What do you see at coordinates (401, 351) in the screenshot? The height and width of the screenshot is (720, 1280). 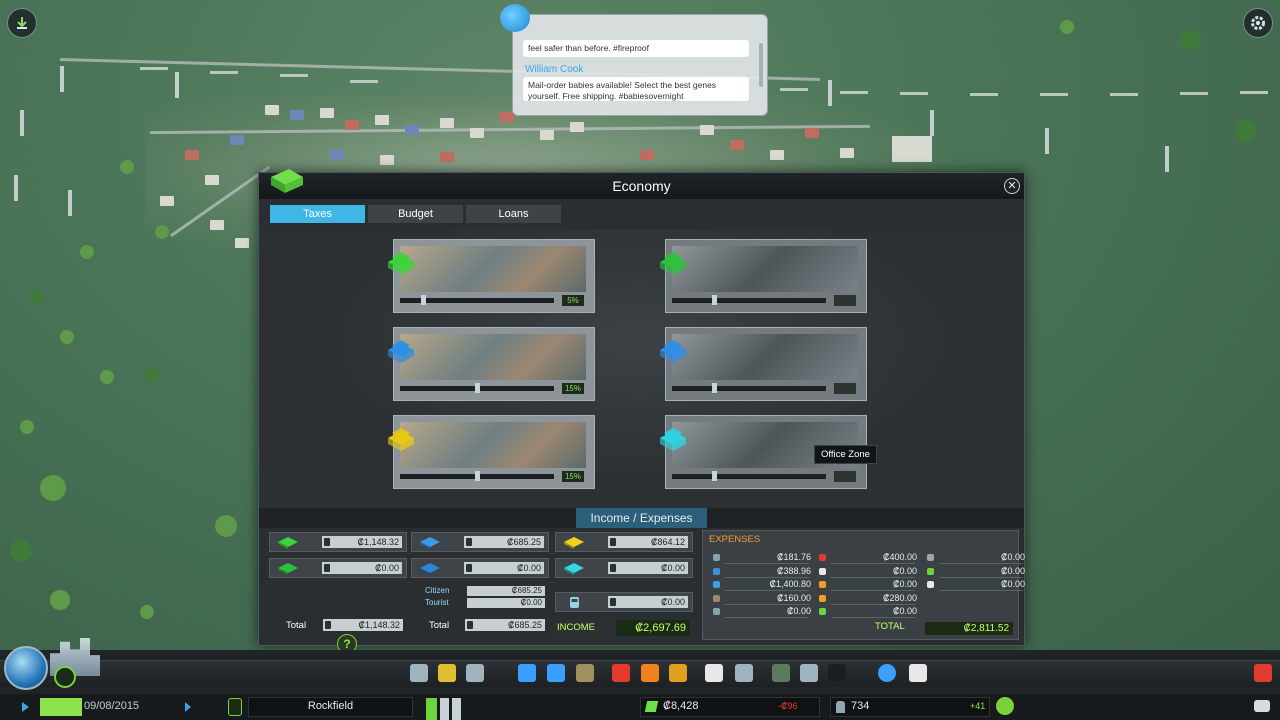 I see `commercial-low-zone-icon` at bounding box center [401, 351].